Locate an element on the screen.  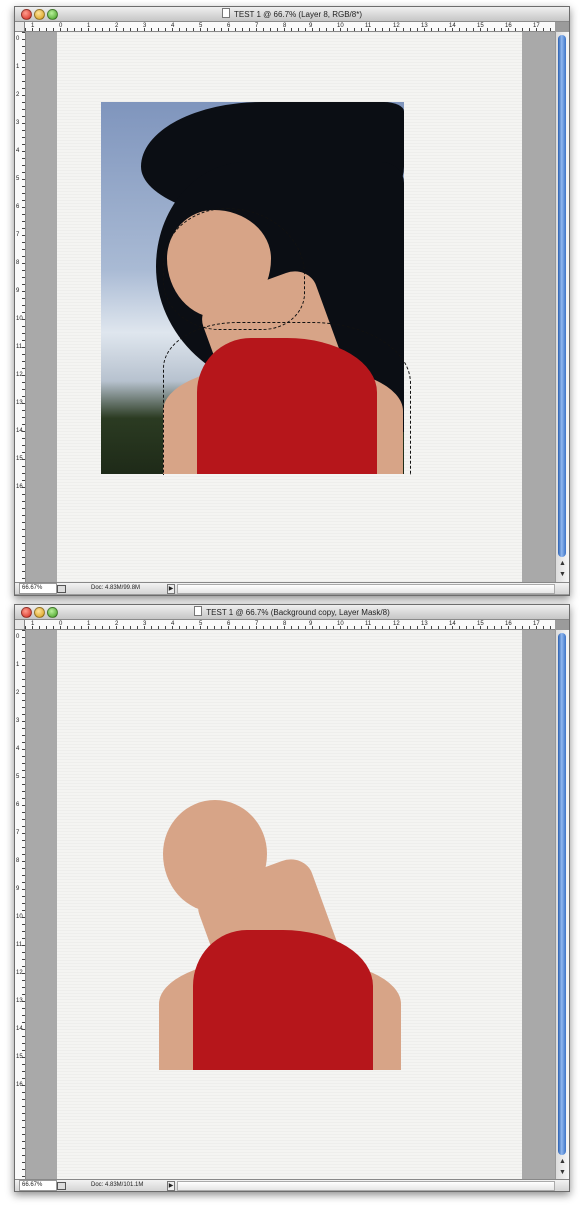
ruler-label: 17 is located at coordinates (536, 624).